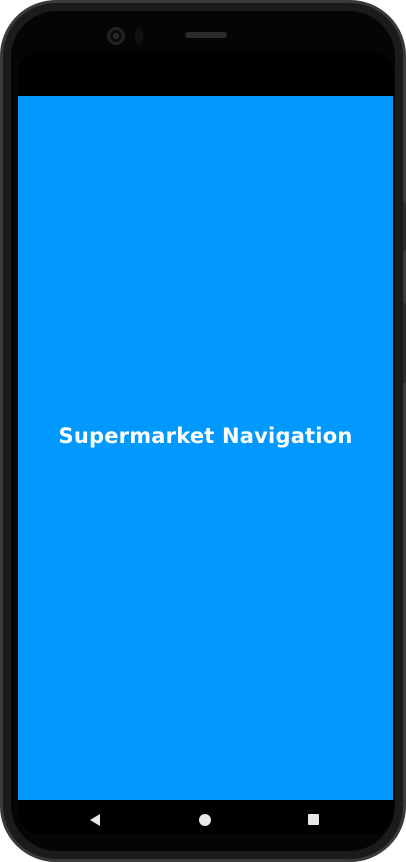  I want to click on home-circle-icon, so click(205, 820).